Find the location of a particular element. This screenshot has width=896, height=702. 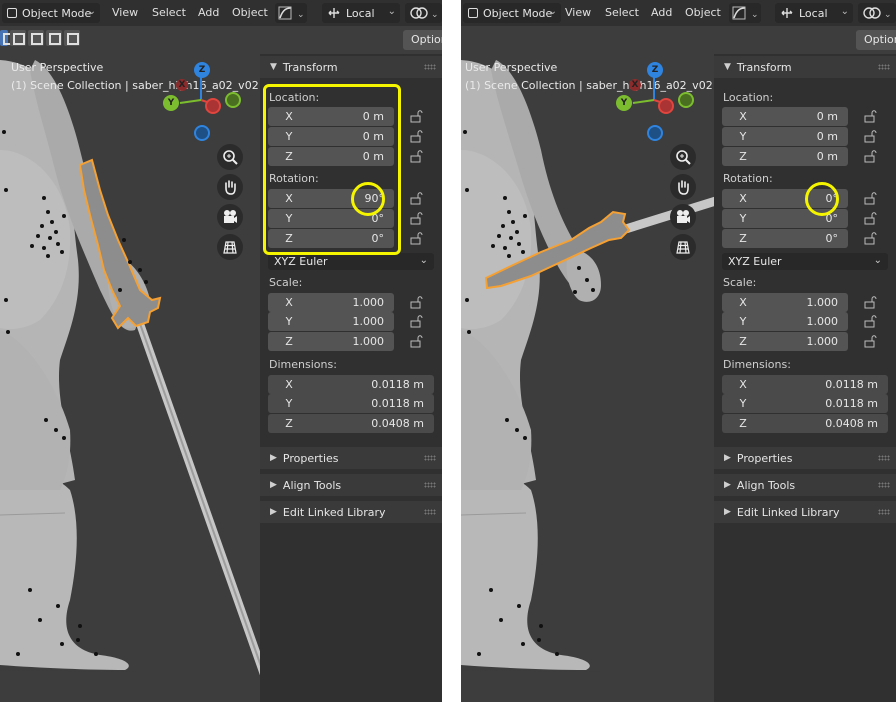

select-intersect-button is located at coordinates (72, 38).